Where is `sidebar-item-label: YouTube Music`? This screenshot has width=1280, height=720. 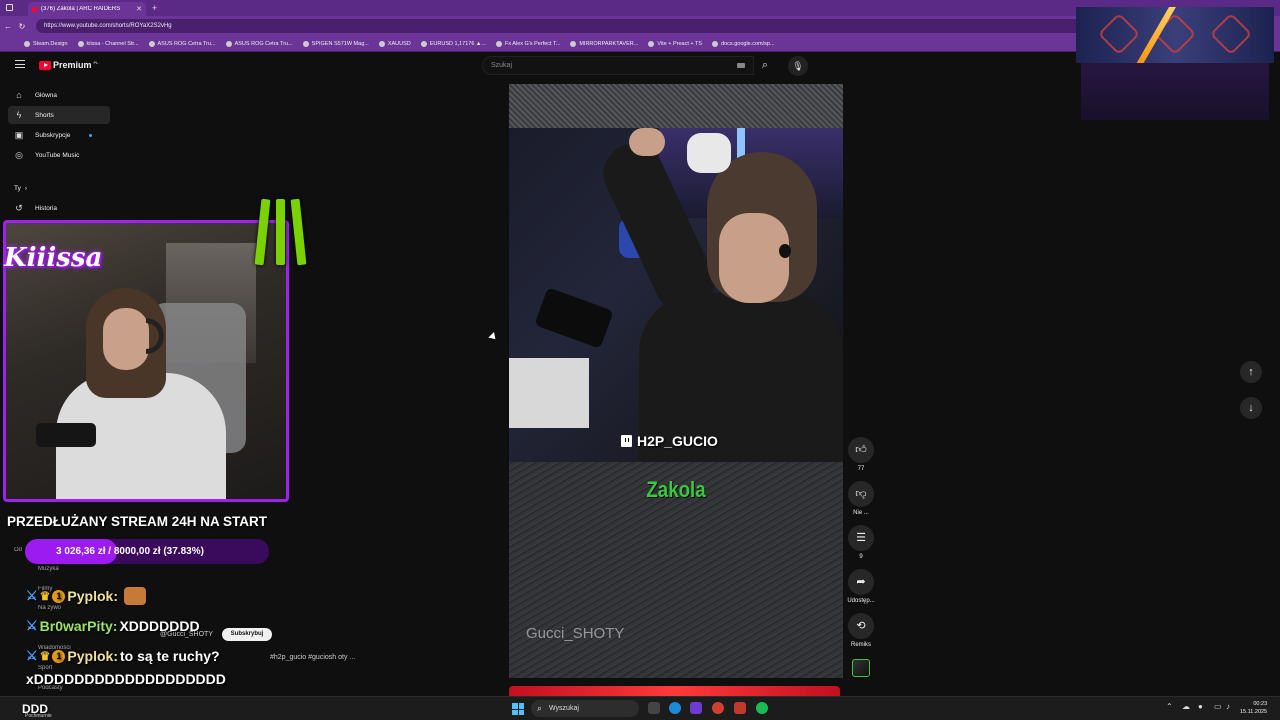
sidebar-item-label: YouTube Music is located at coordinates (57, 155).